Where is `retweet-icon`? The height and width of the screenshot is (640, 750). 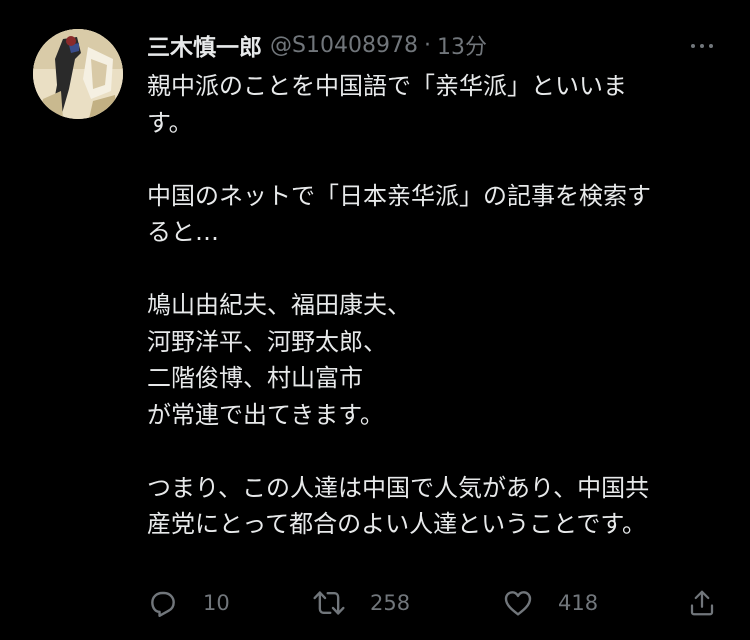 retweet-icon is located at coordinates (329, 603).